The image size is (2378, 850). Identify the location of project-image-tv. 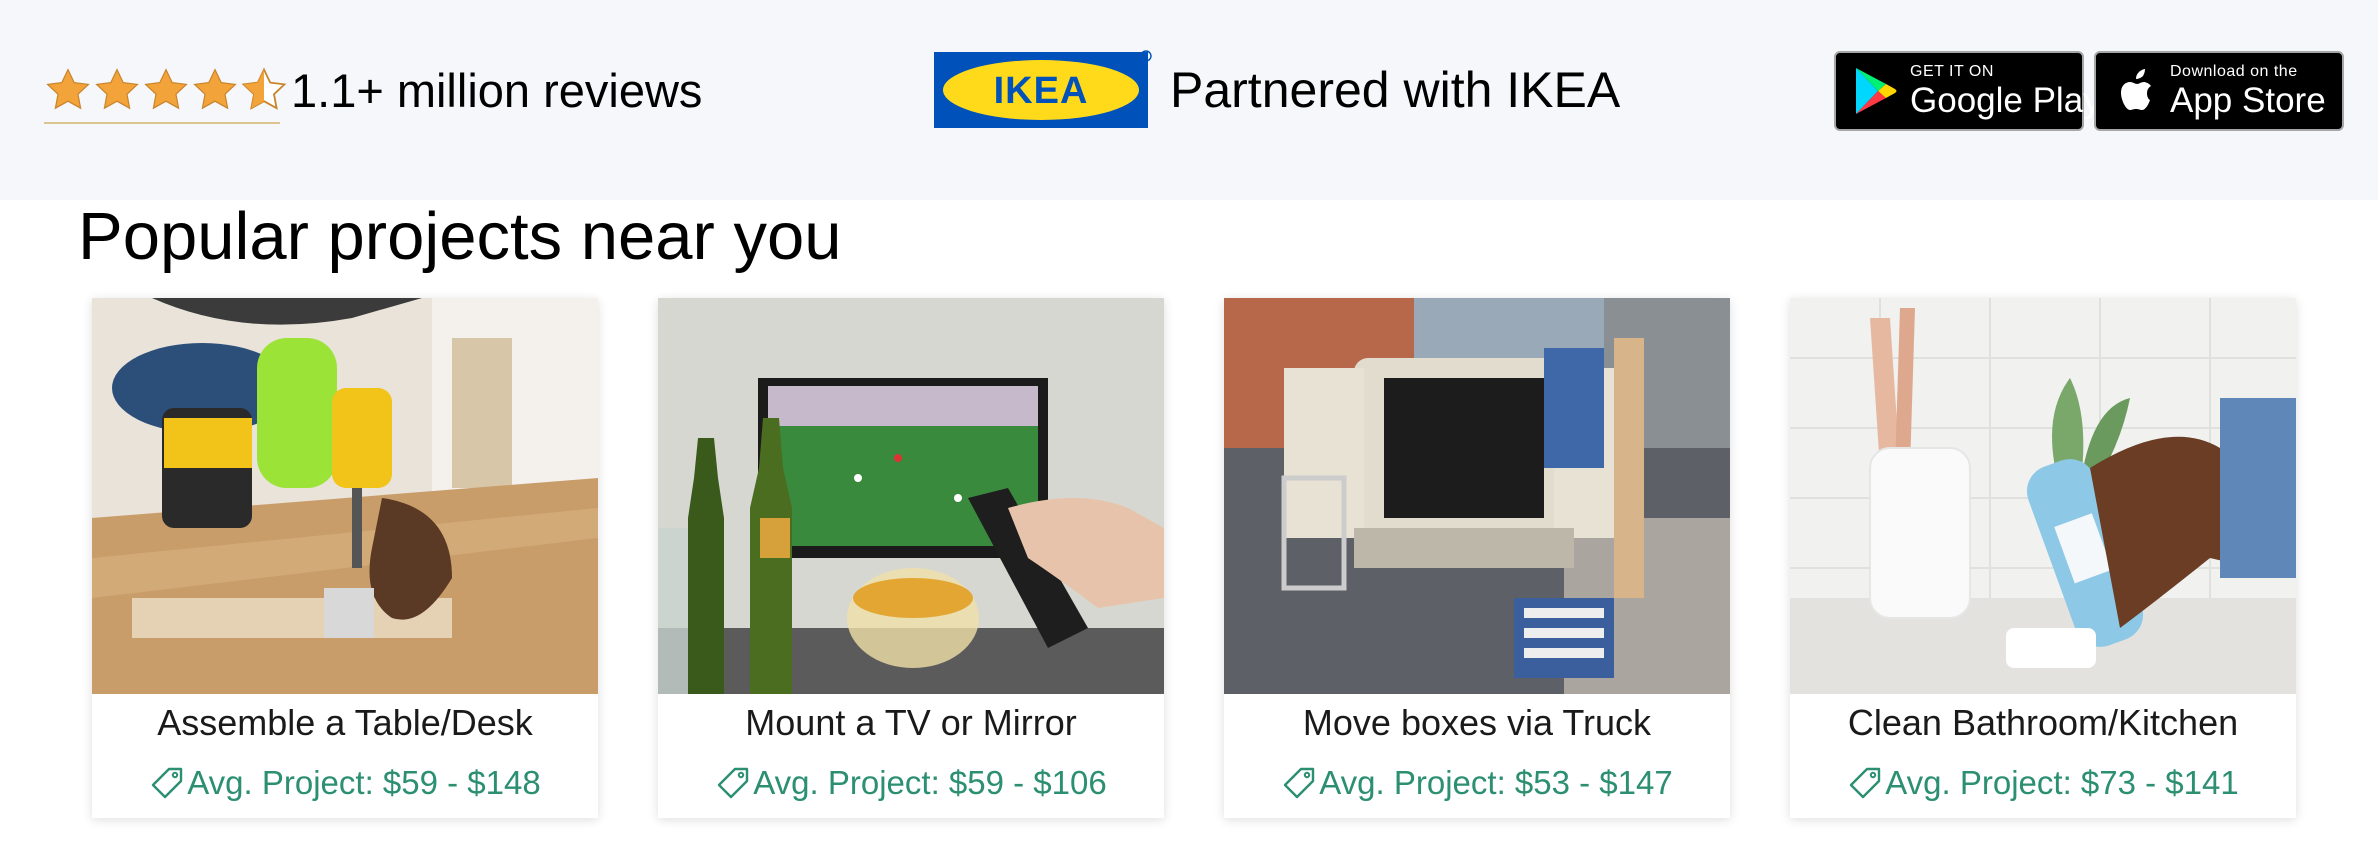
(911, 496).